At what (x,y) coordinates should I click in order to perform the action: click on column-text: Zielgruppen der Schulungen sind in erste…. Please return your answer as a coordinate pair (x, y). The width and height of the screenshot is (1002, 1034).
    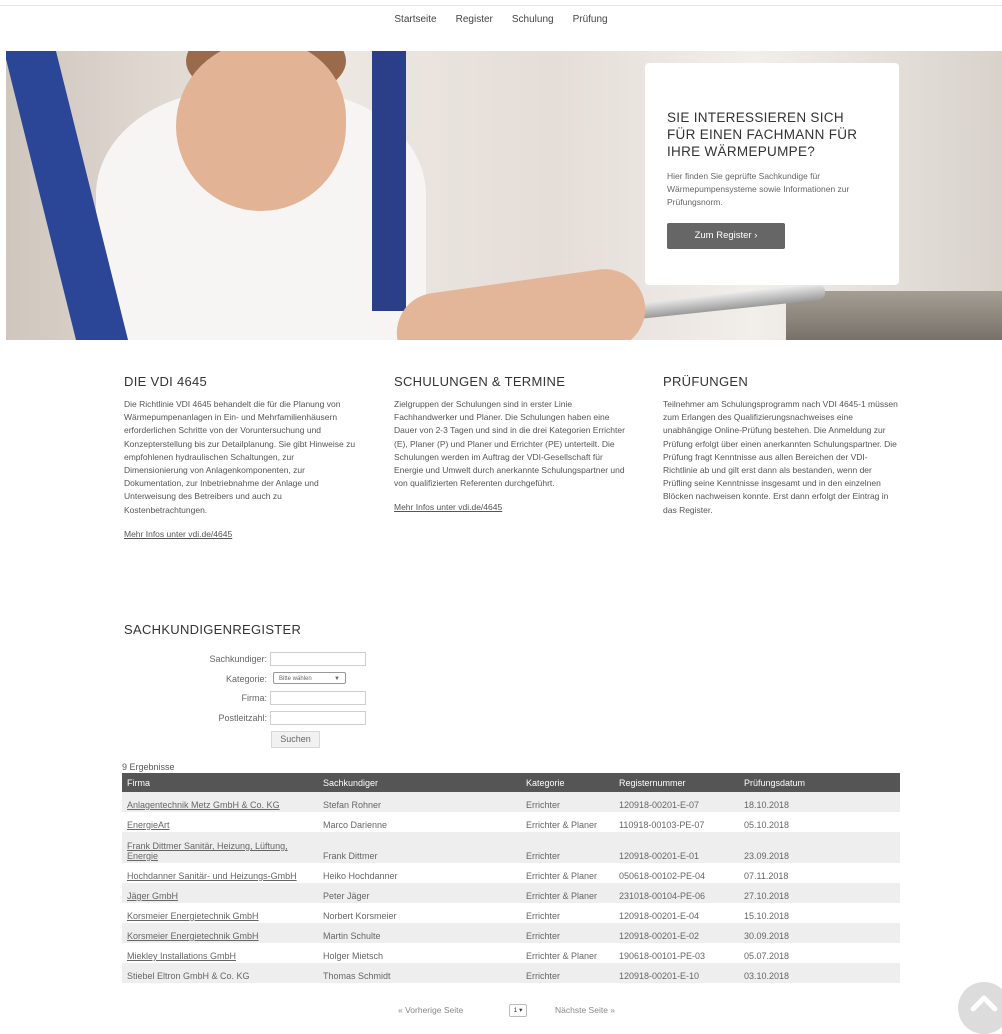
    Looking at the image, I should click on (509, 444).